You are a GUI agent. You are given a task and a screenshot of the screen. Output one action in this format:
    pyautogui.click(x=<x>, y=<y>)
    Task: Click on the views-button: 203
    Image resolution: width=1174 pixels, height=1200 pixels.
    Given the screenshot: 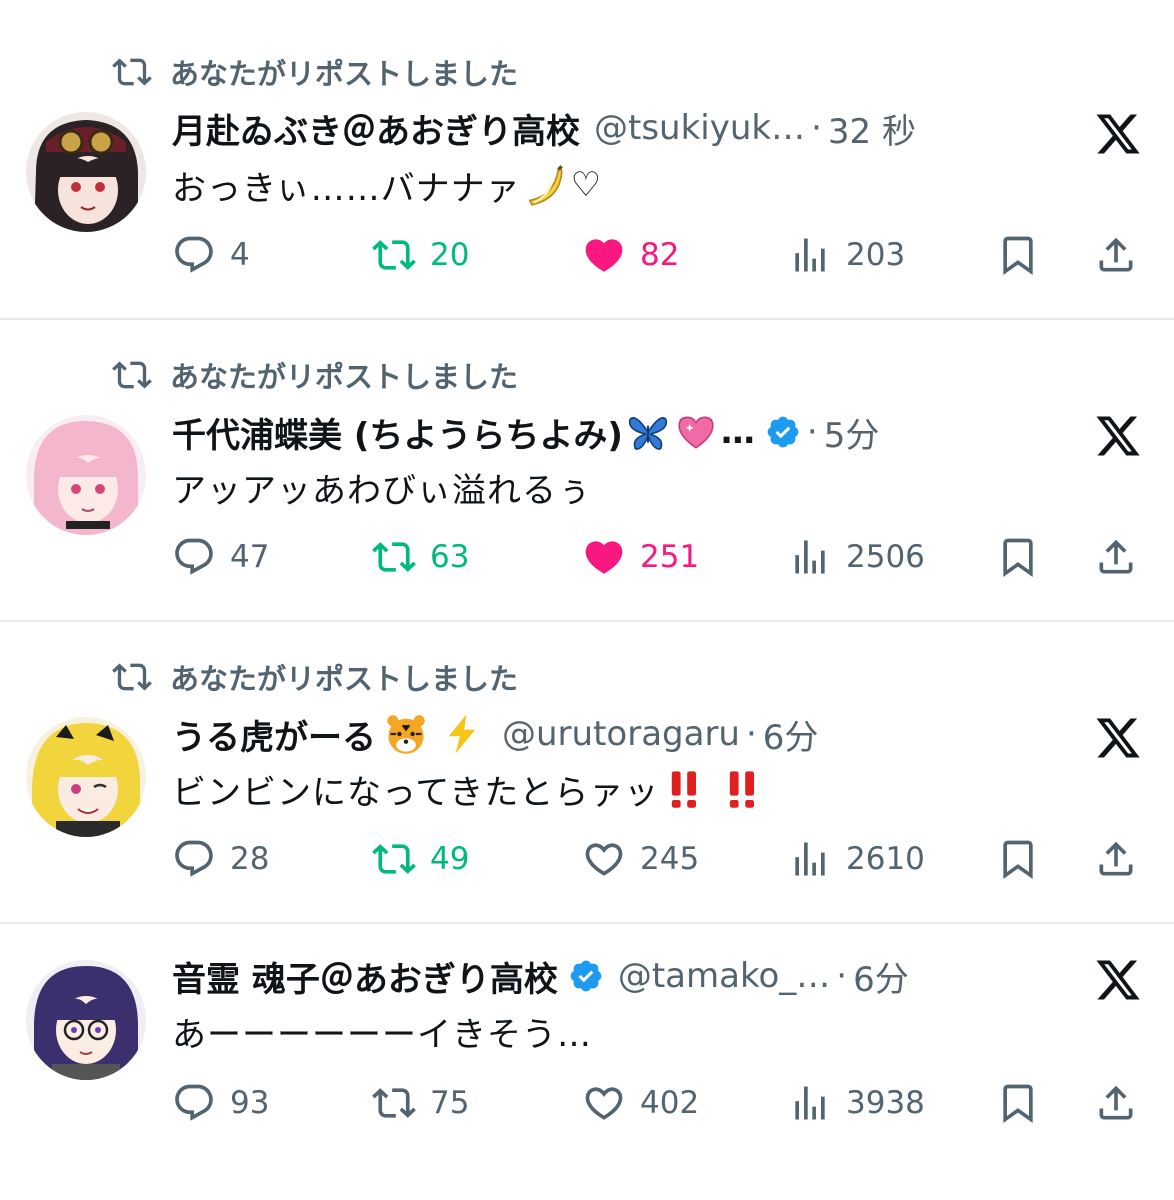 What is the action you would take?
    pyautogui.click(x=846, y=255)
    